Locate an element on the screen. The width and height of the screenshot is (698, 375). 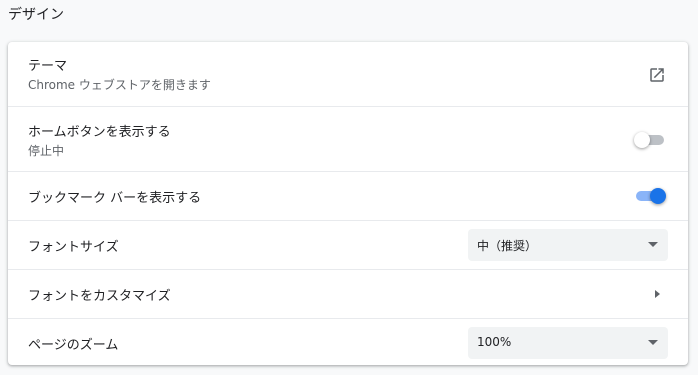
bookmarks-bar-toggle is located at coordinates (650, 196).